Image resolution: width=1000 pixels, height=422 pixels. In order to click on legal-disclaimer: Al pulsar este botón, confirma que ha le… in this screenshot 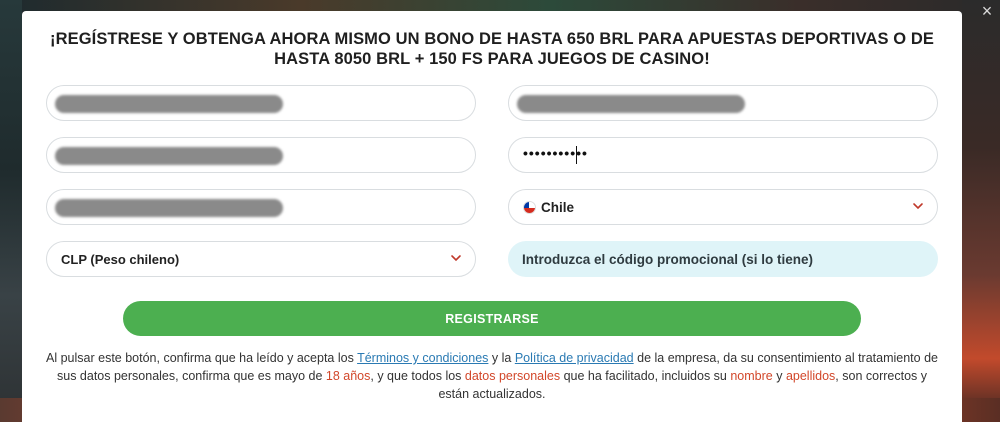, I will do `click(492, 376)`.